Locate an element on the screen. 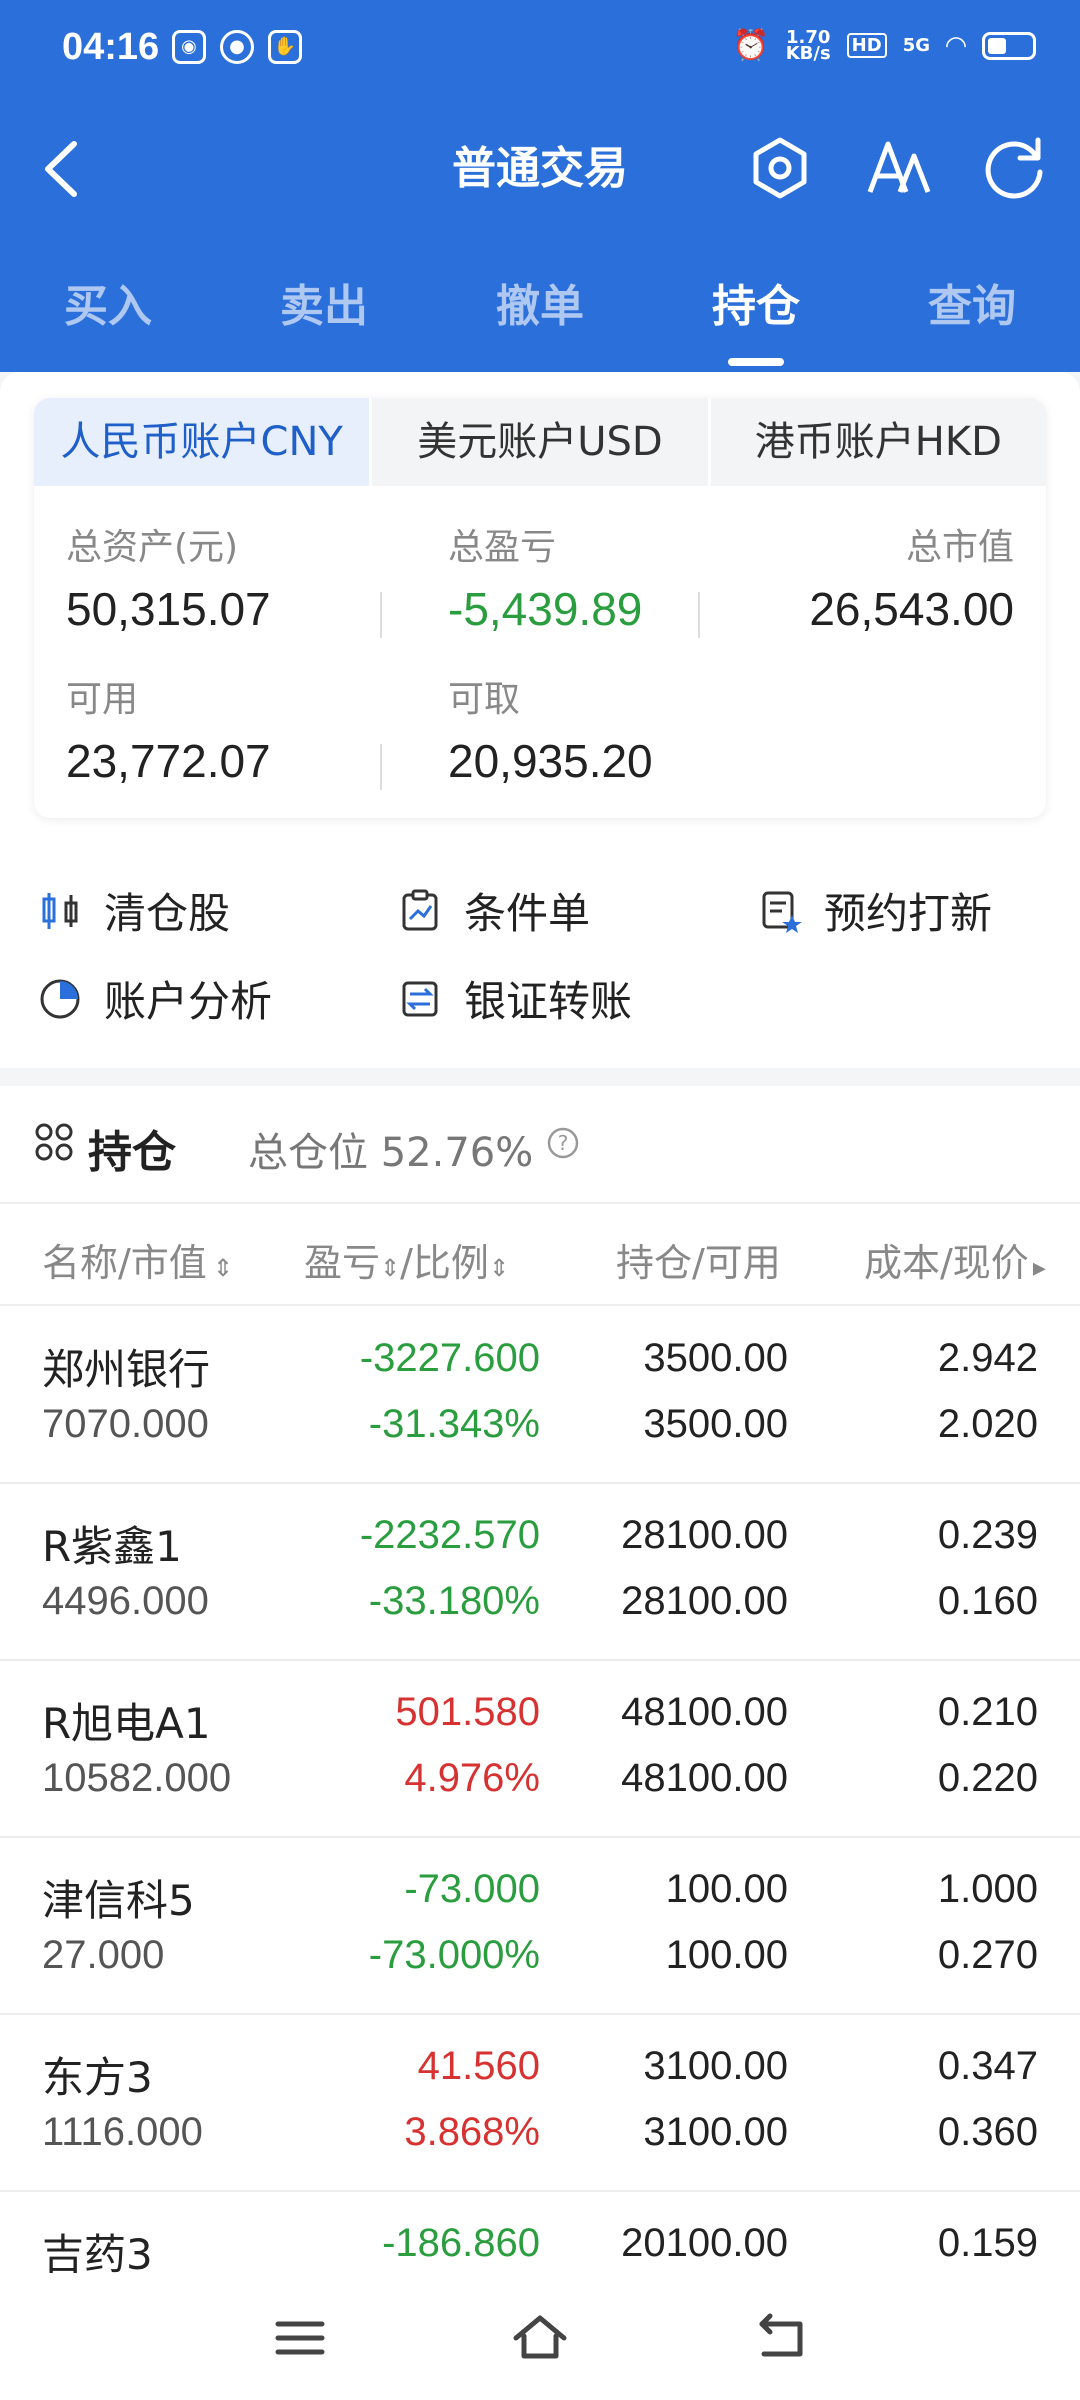 The image size is (1080, 2400). home-icon is located at coordinates (540, 2338).